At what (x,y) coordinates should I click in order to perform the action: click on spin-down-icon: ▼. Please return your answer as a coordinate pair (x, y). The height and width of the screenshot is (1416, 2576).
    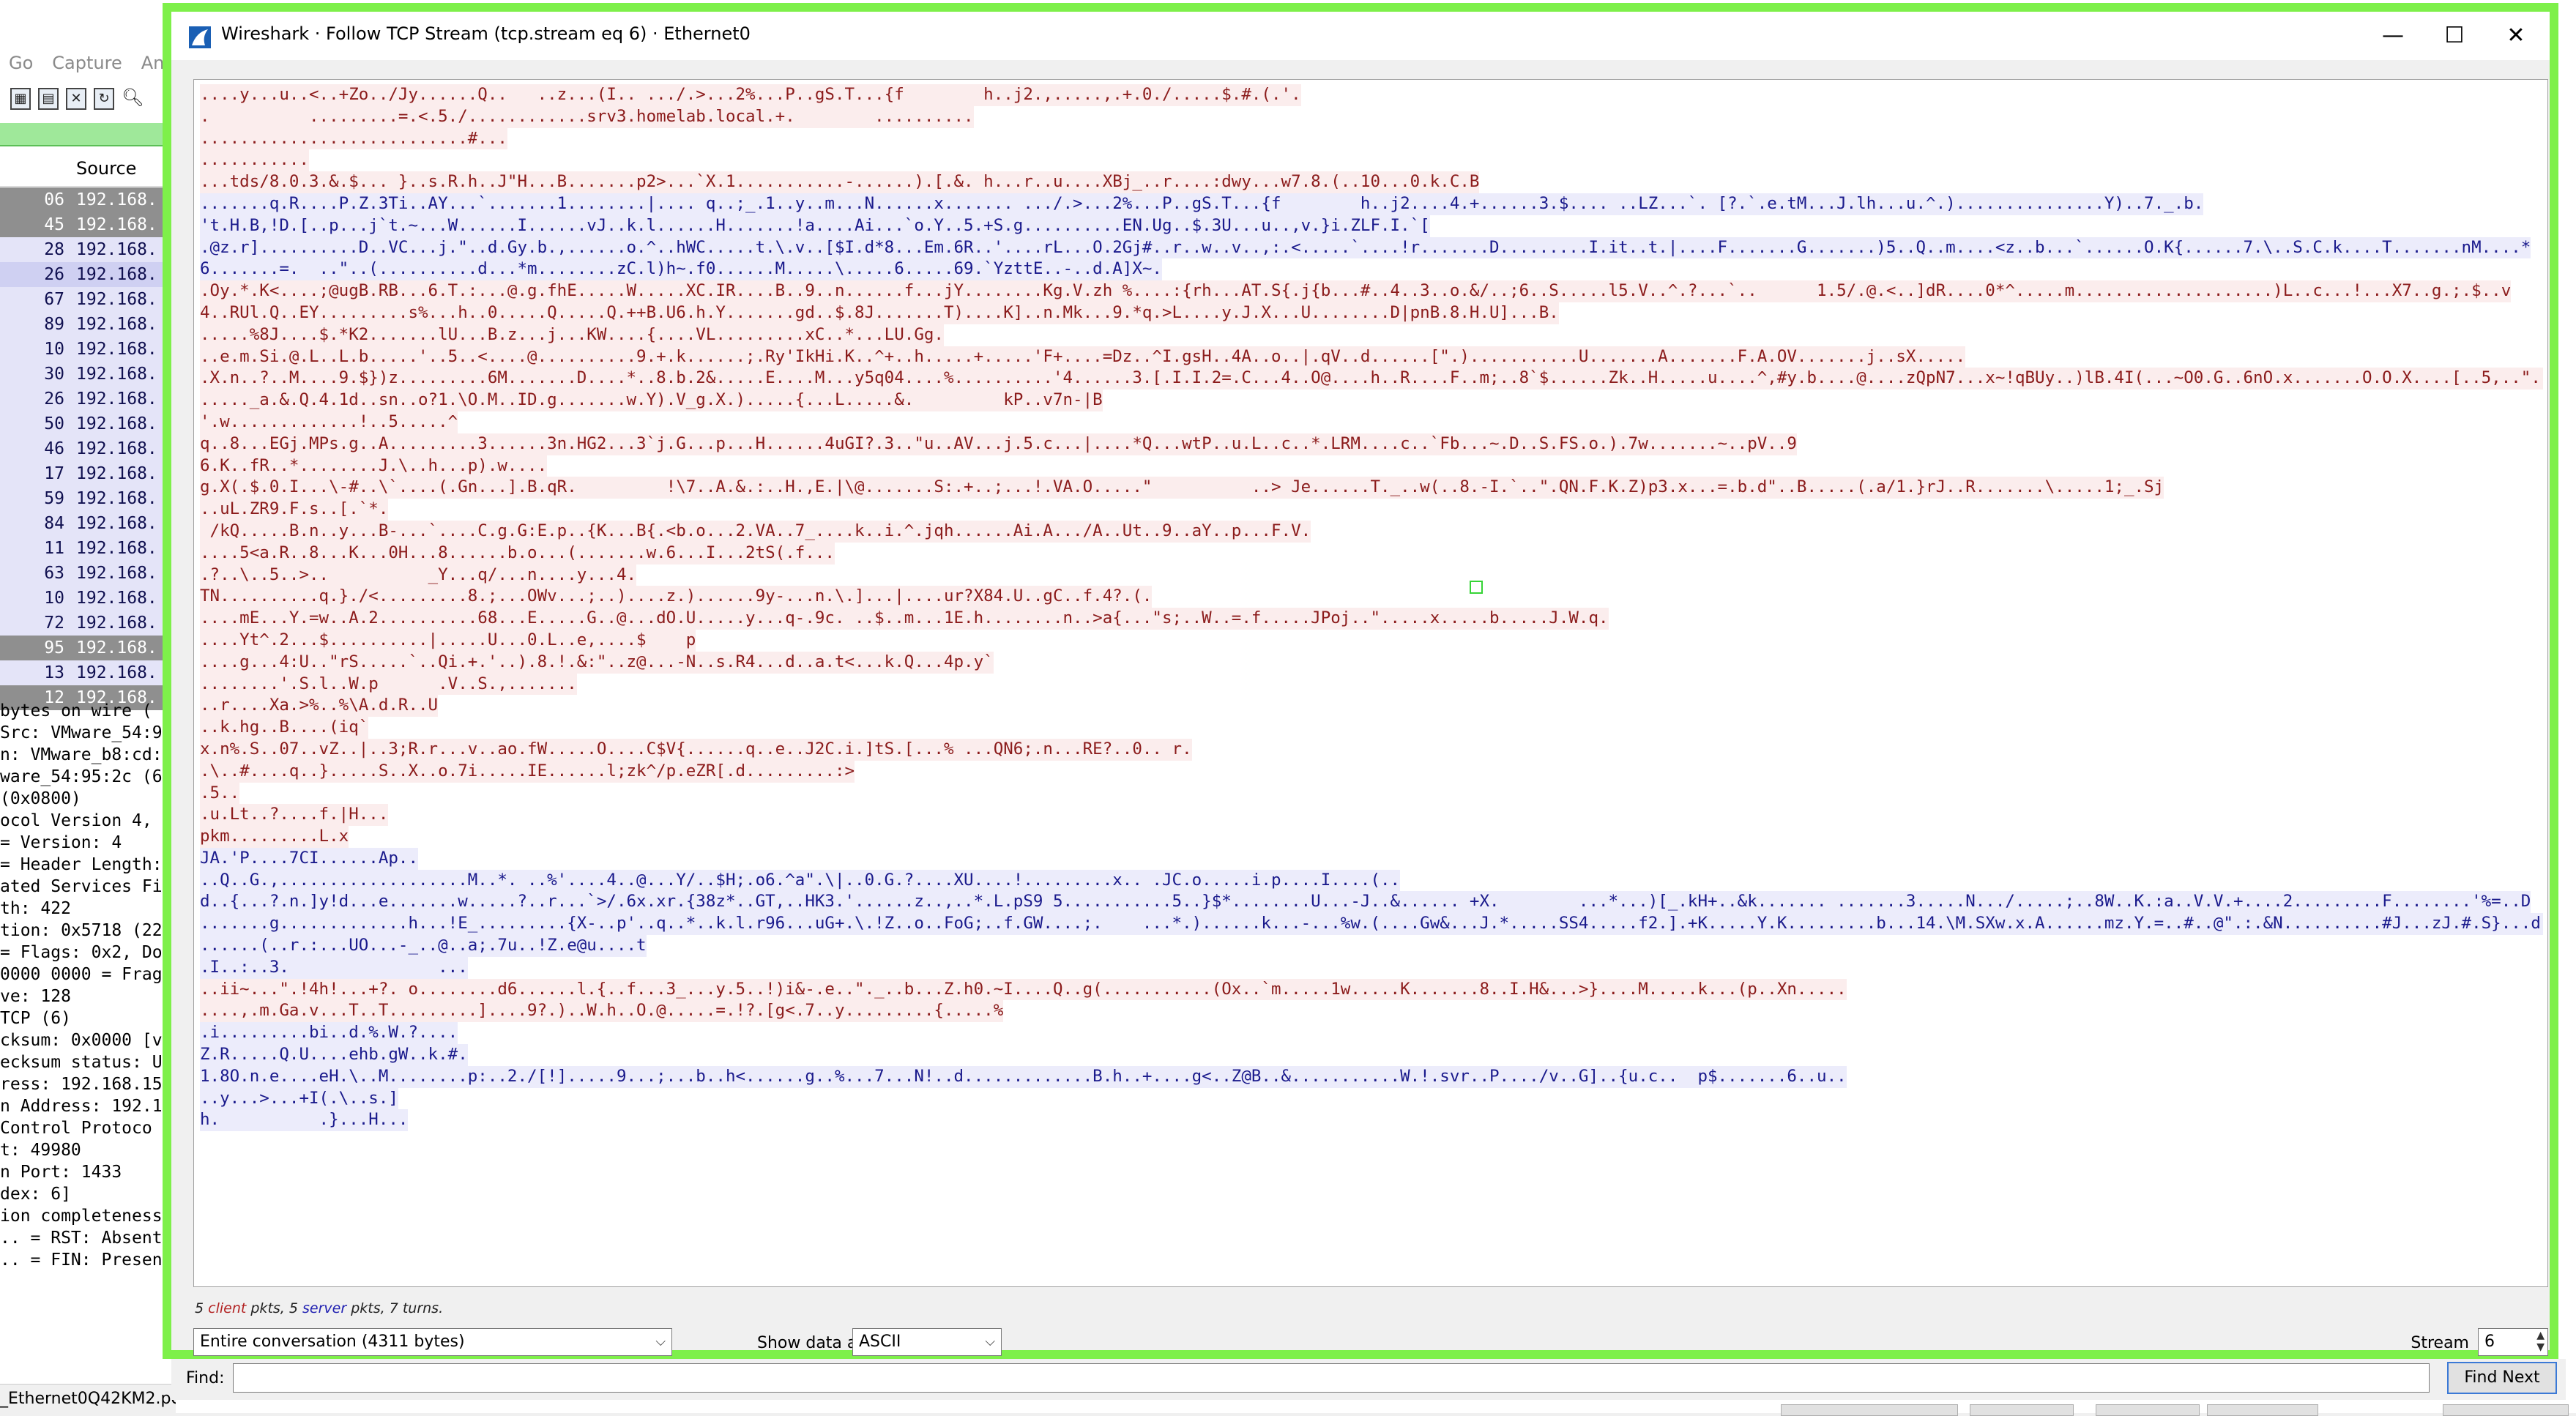
    Looking at the image, I should click on (2540, 1347).